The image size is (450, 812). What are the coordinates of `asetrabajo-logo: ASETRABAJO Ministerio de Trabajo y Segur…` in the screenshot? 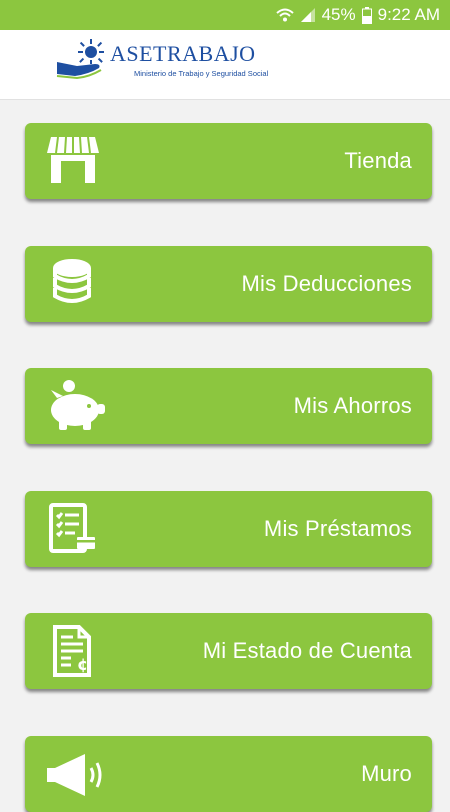 It's located at (161, 63).